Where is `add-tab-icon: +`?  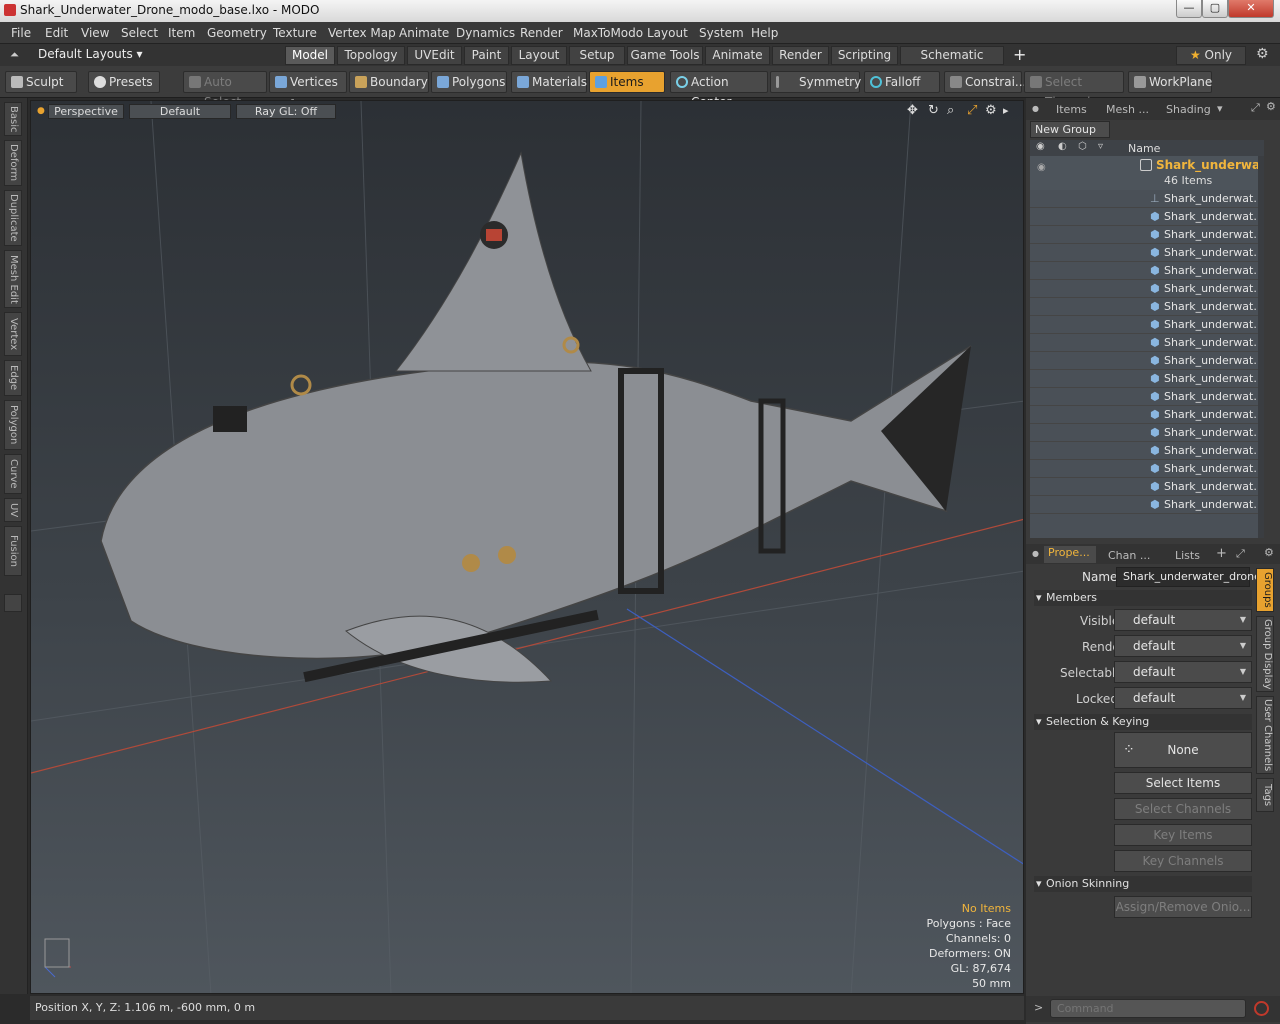 add-tab-icon: + is located at coordinates (1019, 54).